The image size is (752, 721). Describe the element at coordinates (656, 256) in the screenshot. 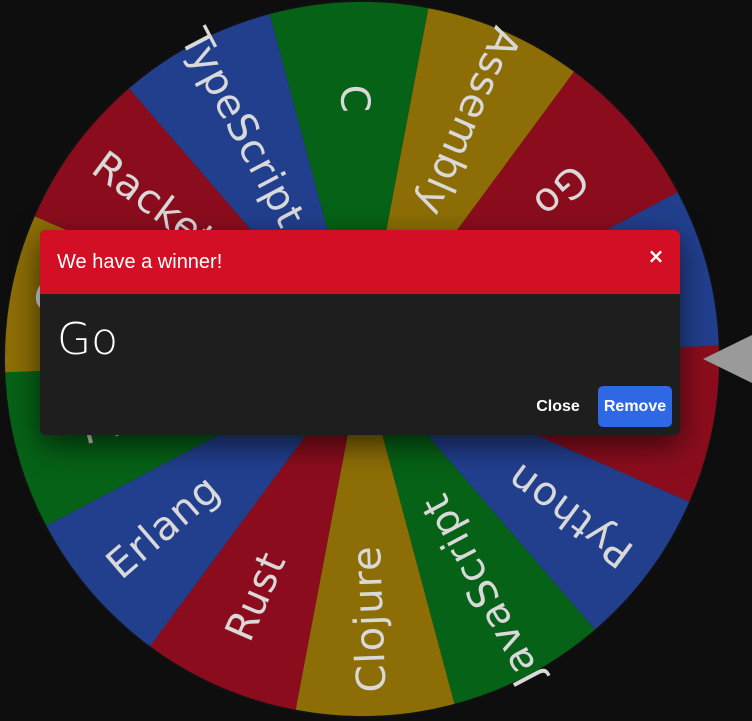

I see `close-icon: ×` at that location.